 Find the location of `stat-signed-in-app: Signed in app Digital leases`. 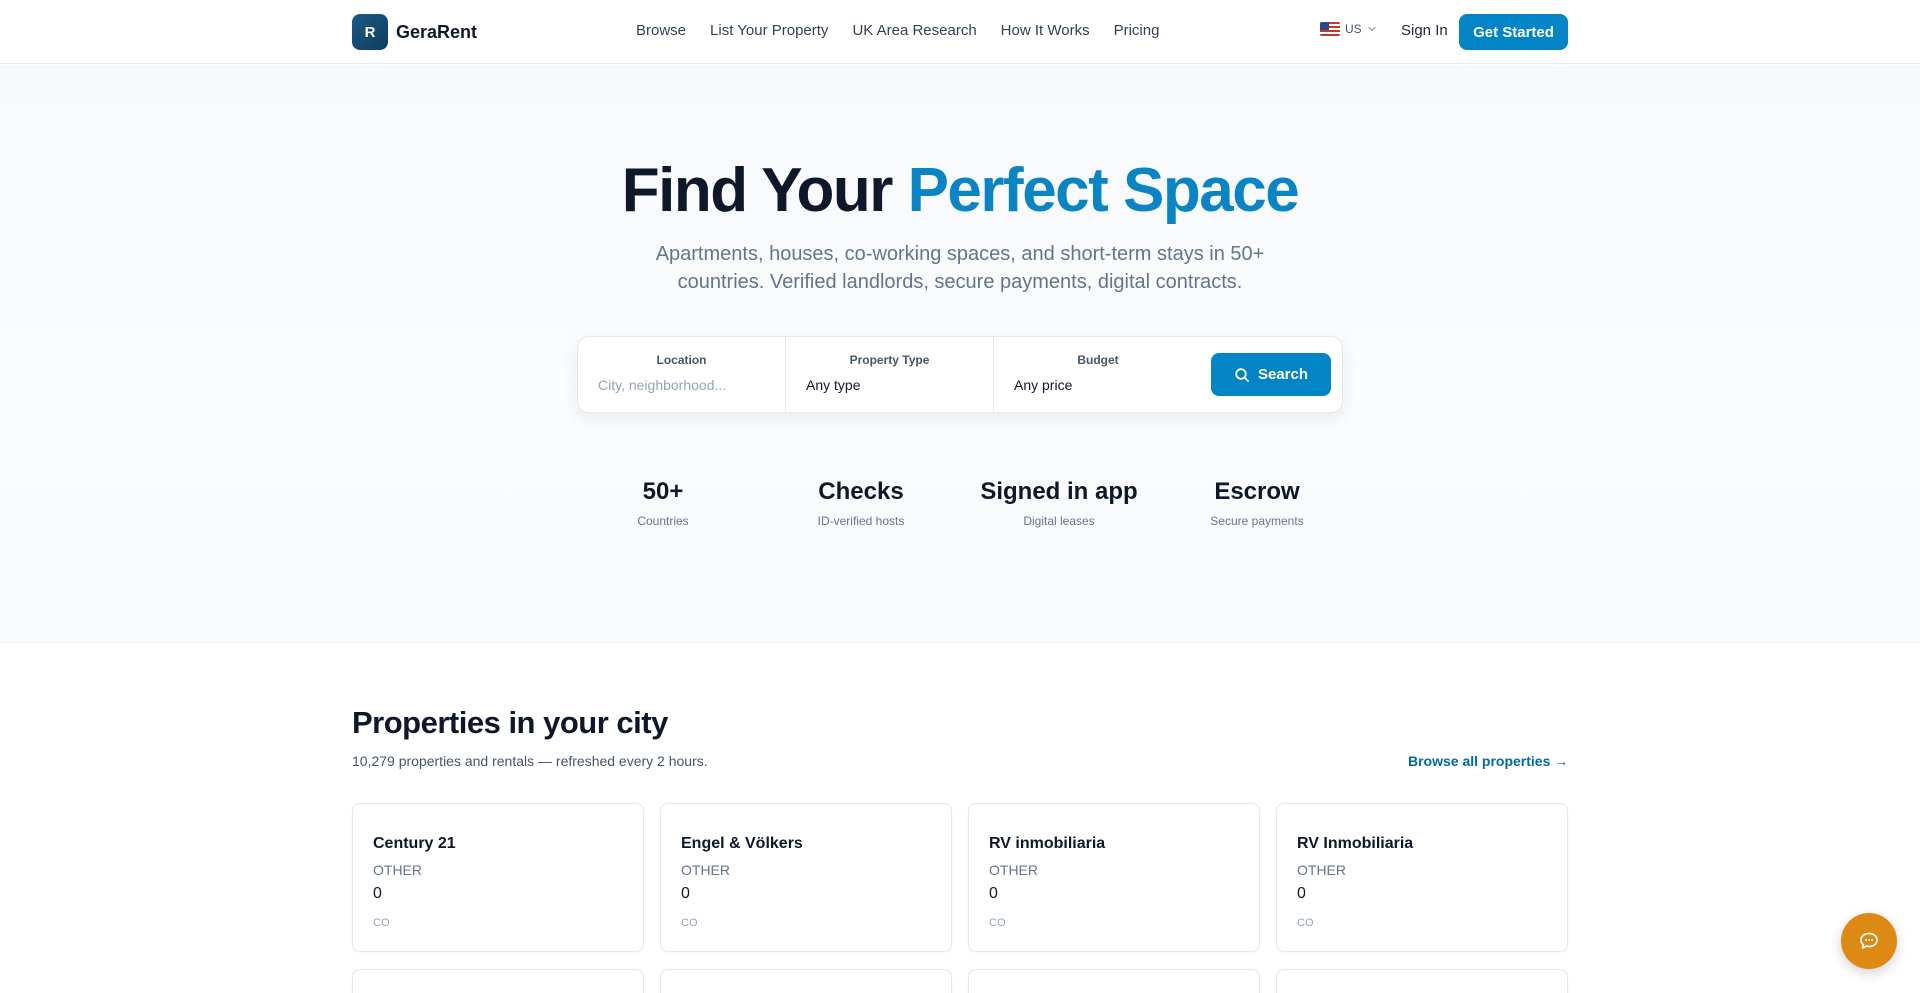

stat-signed-in-app: Signed in app Digital leases is located at coordinates (1059, 503).